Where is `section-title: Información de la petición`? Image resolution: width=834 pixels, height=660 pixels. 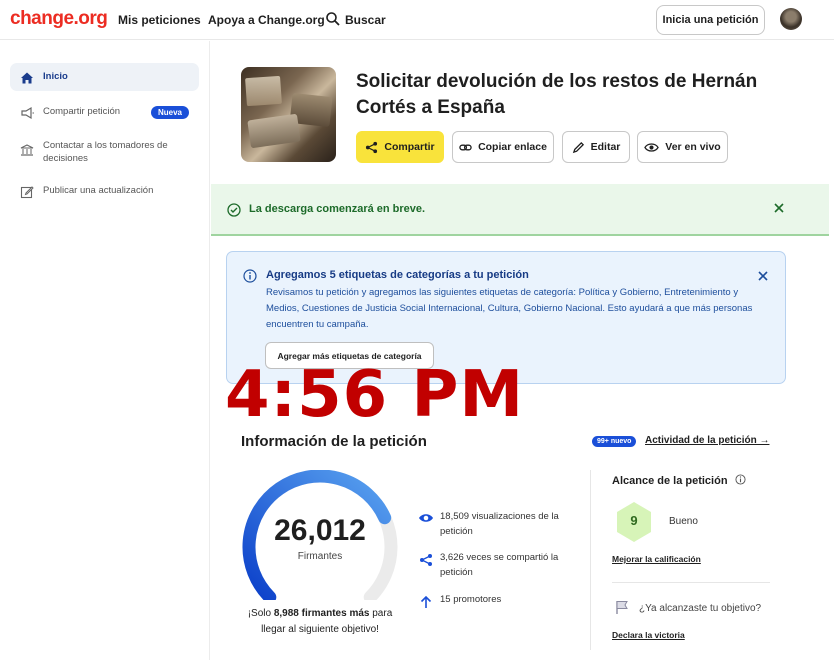 section-title: Información de la petición is located at coordinates (334, 441).